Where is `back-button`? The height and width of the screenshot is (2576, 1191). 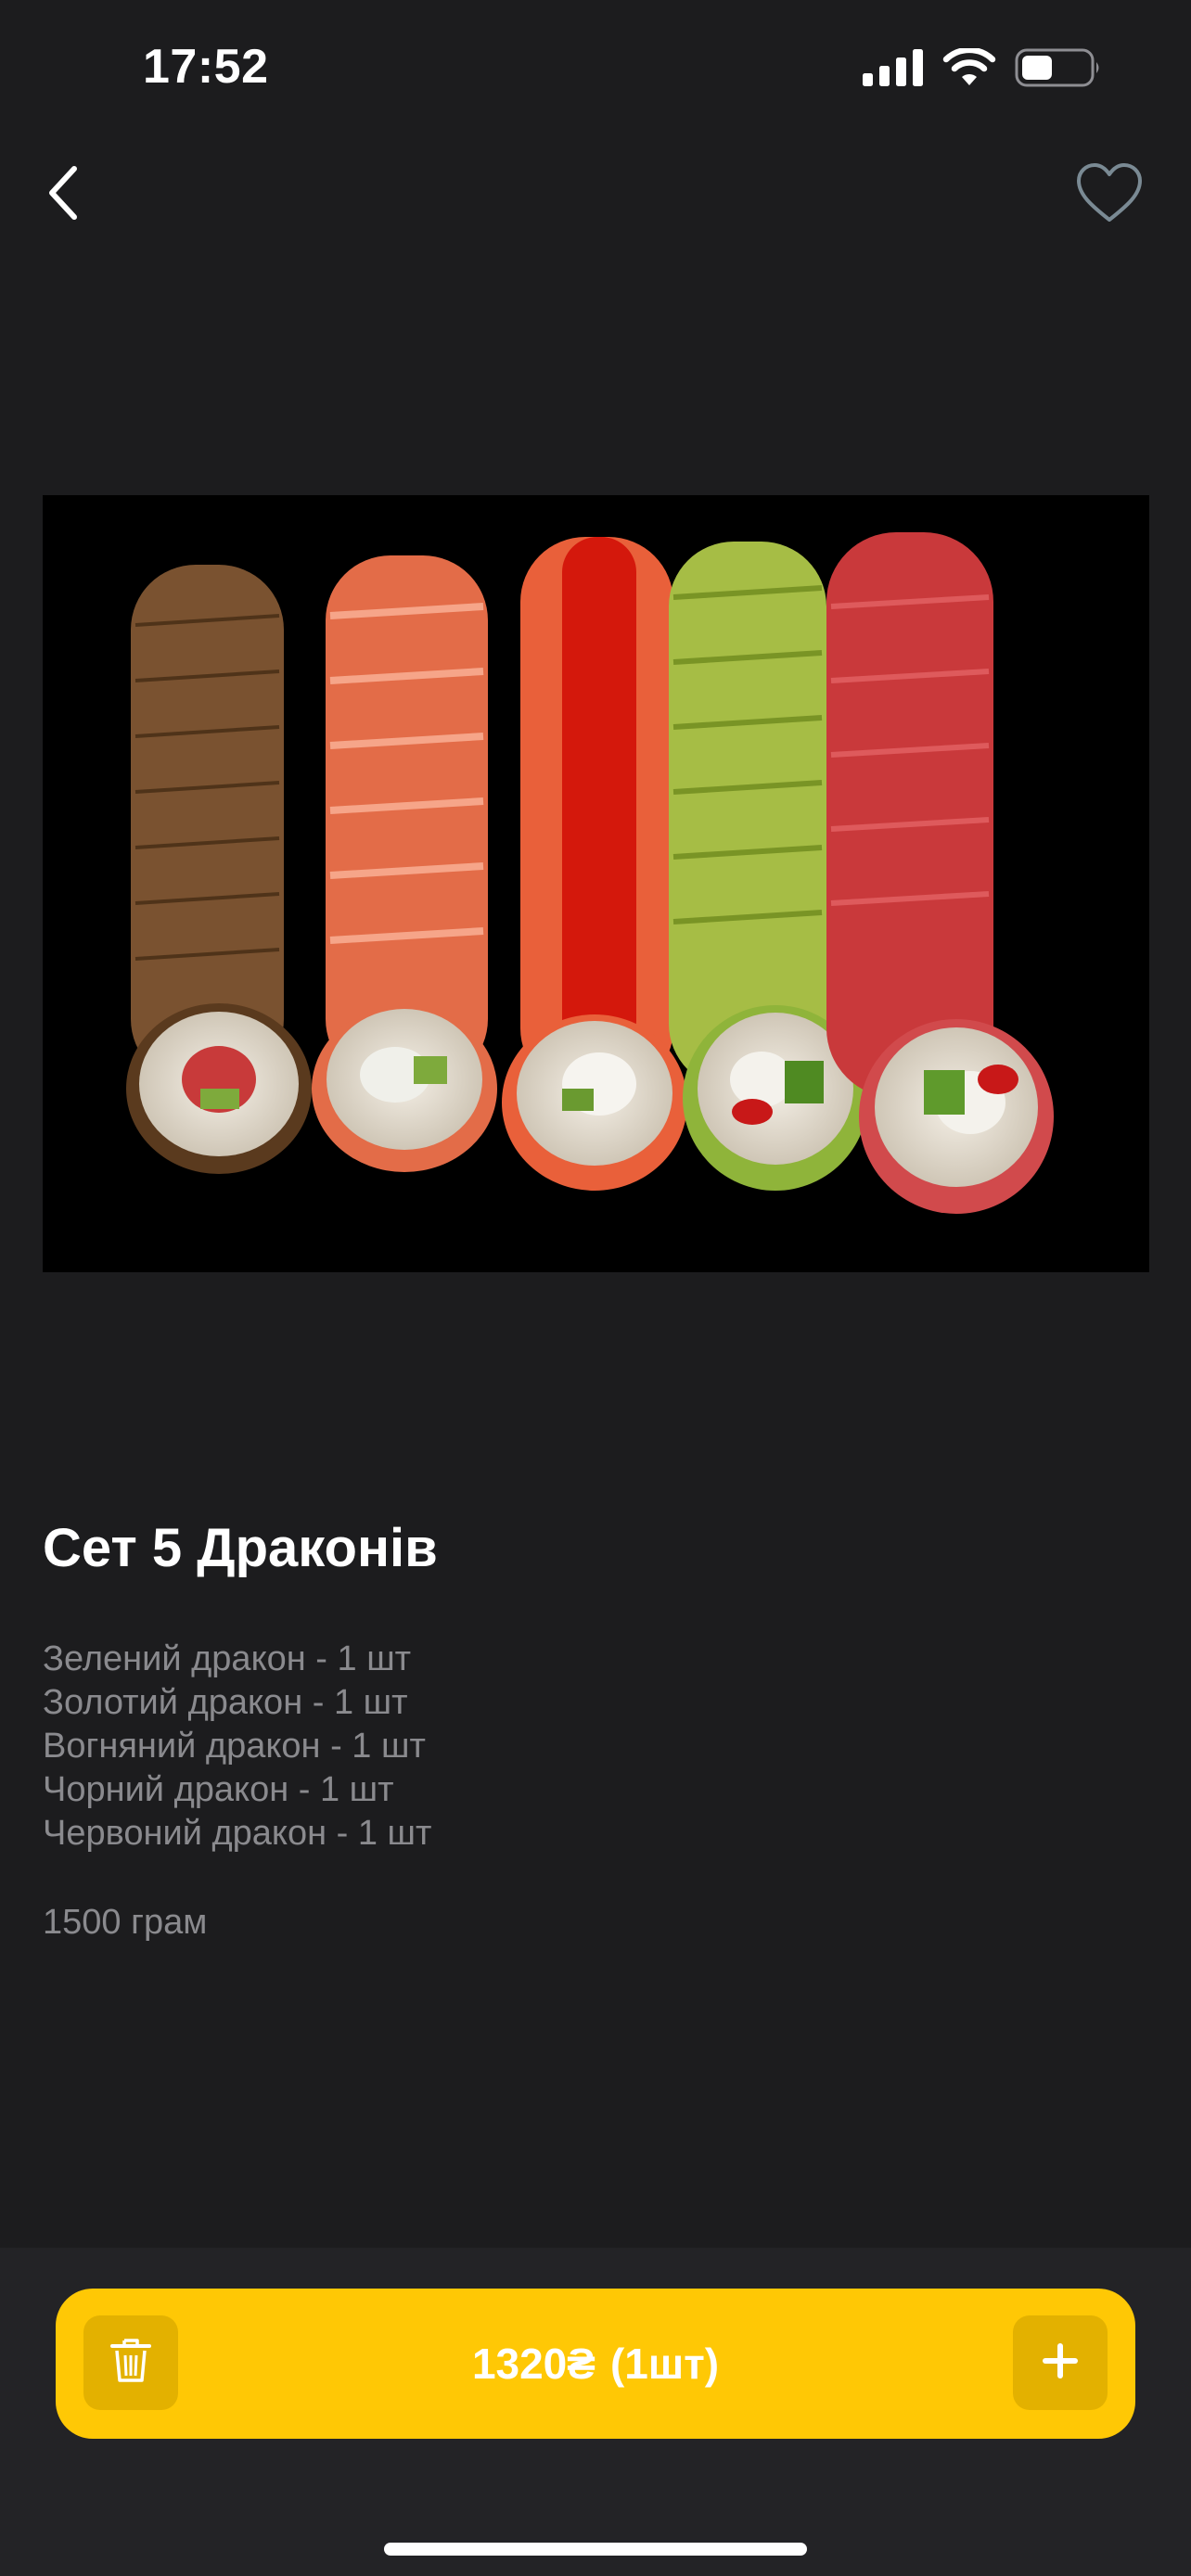 back-button is located at coordinates (63, 195).